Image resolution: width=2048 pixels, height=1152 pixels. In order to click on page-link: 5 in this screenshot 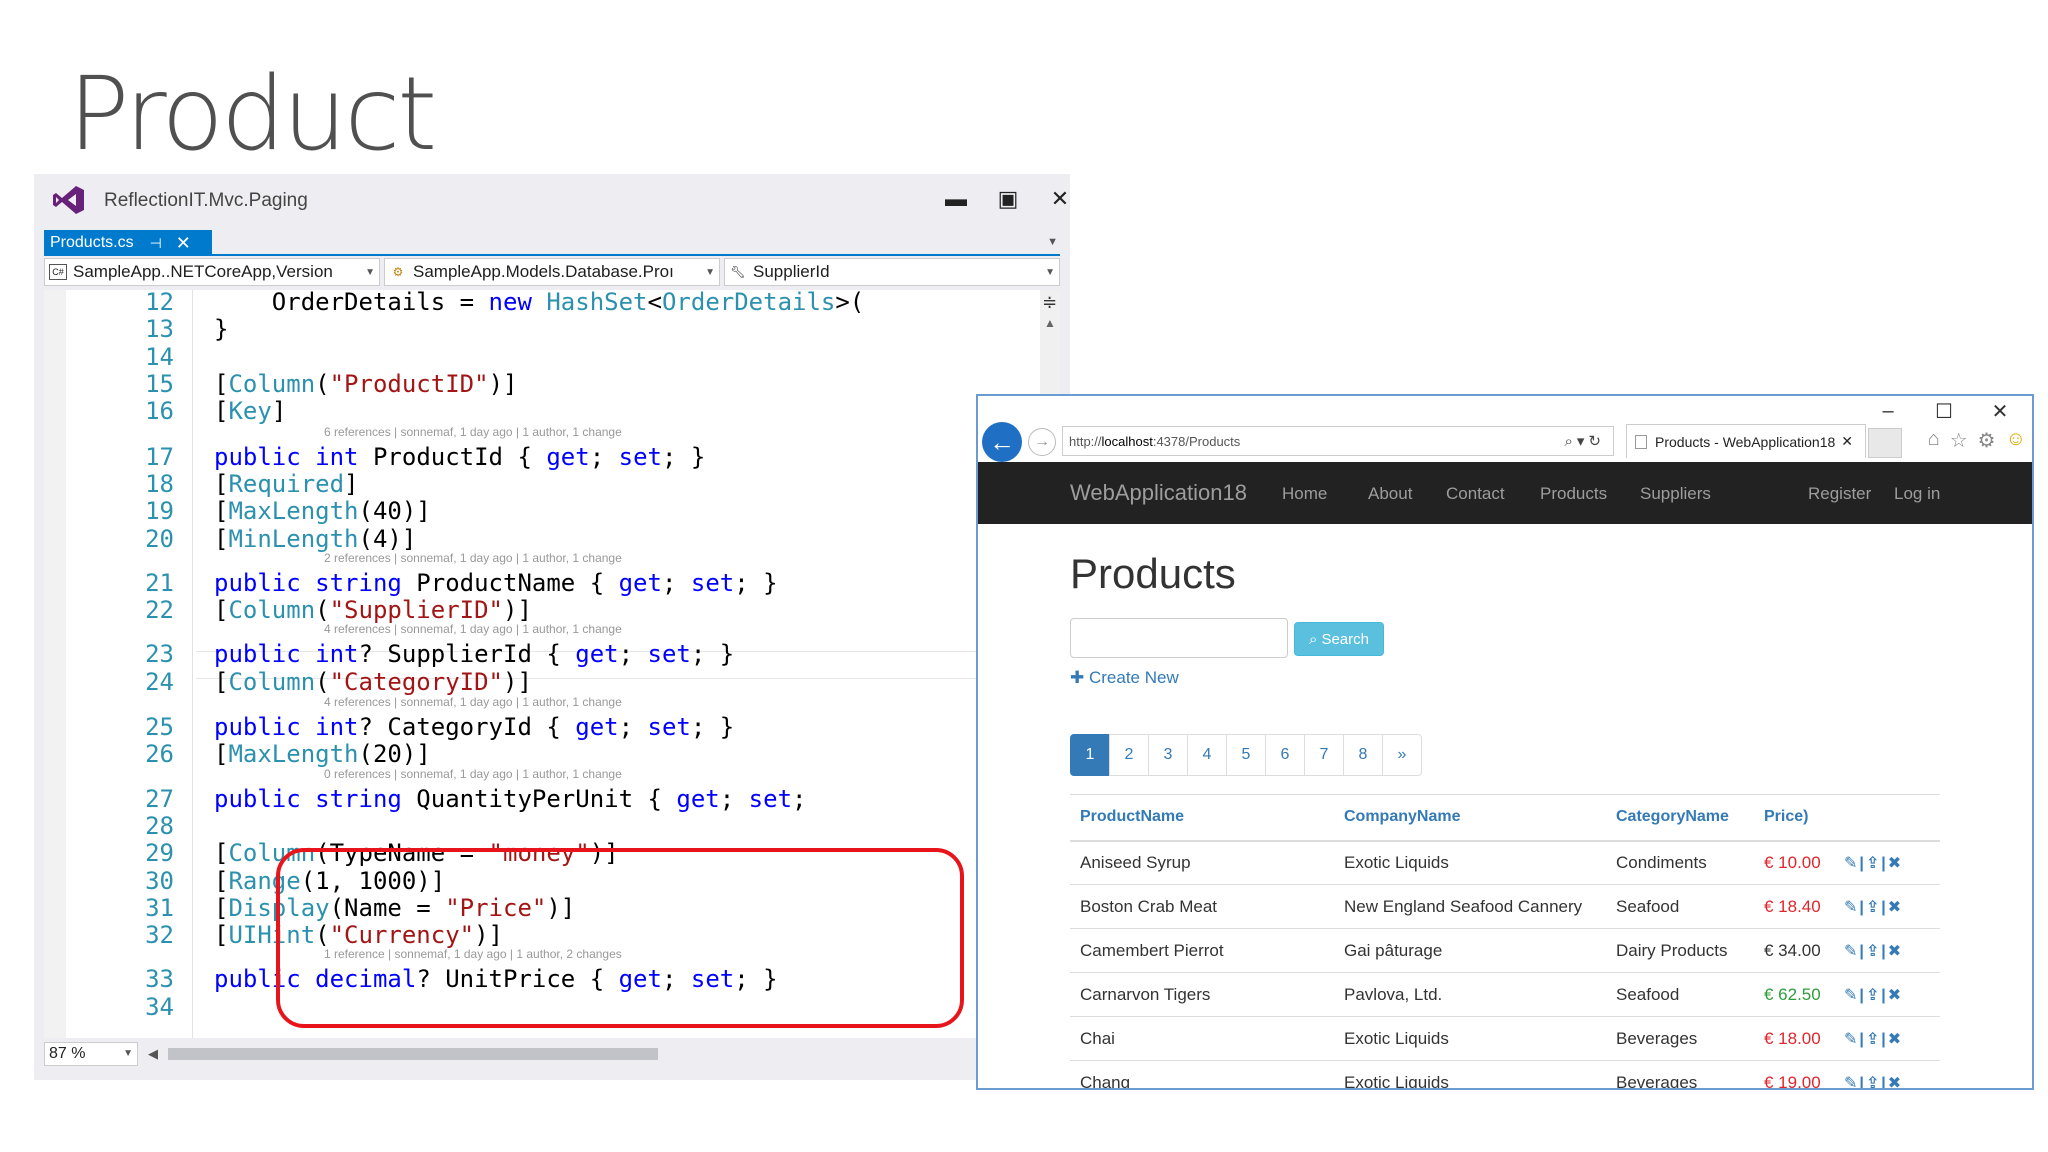, I will do `click(1246, 755)`.